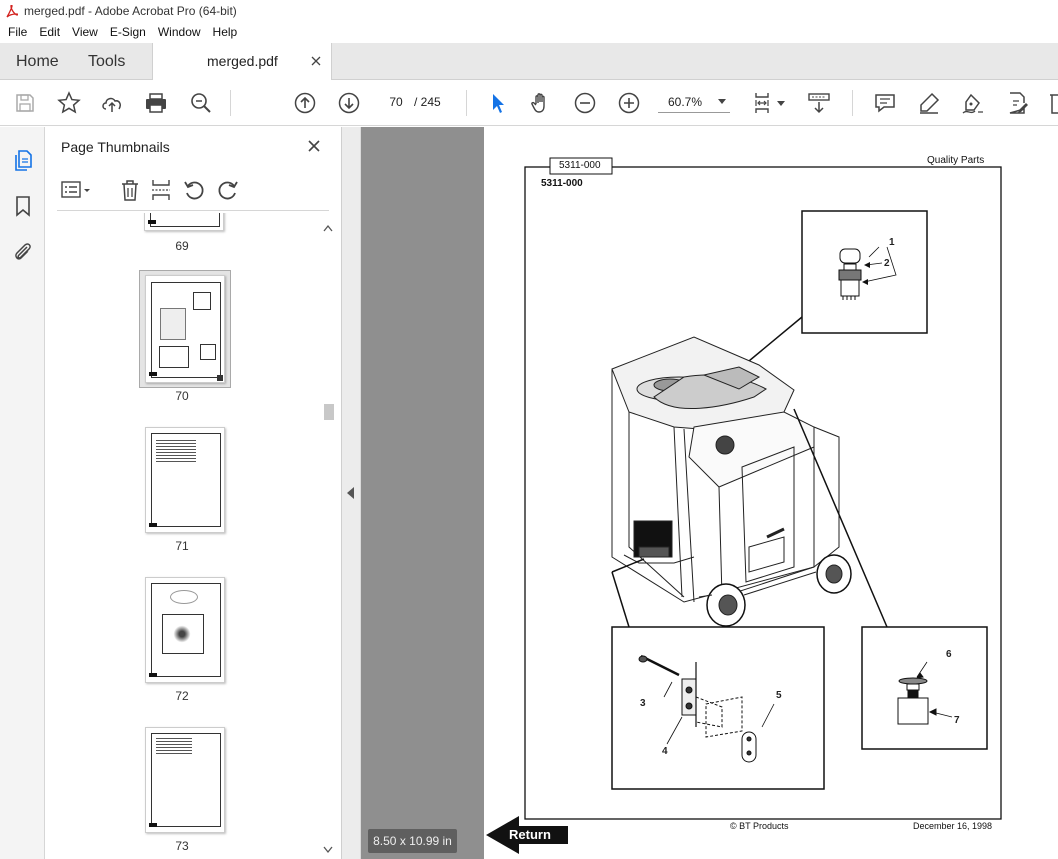 The image size is (1058, 859). What do you see at coordinates (885, 103) in the screenshot?
I see `comment-icon` at bounding box center [885, 103].